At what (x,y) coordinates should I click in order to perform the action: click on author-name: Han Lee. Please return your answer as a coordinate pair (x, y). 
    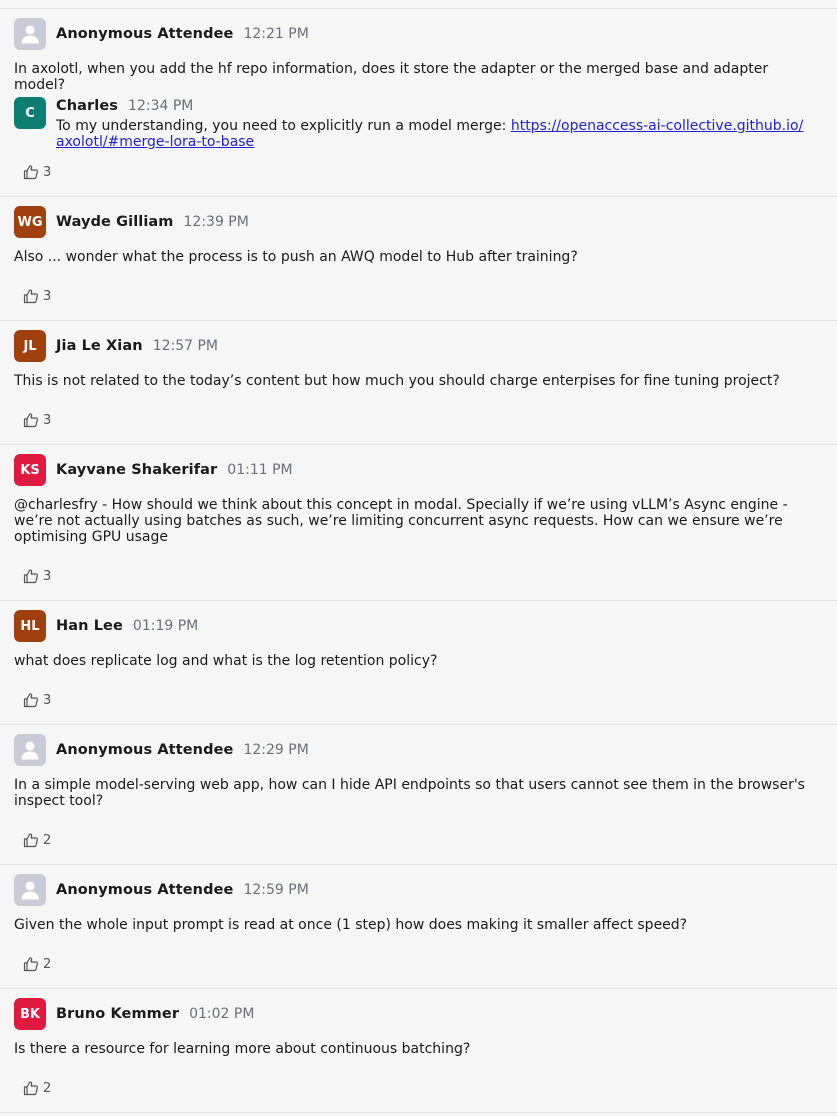
    Looking at the image, I should click on (89, 626).